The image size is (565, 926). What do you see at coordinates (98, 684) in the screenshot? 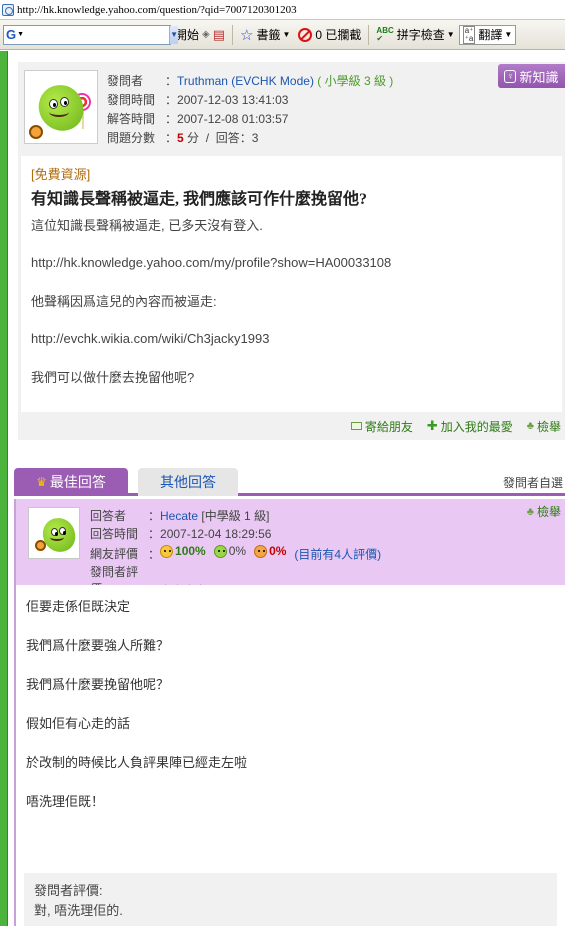
I see `answer-text: 我們爲什麼要挽留他呢？` at bounding box center [98, 684].